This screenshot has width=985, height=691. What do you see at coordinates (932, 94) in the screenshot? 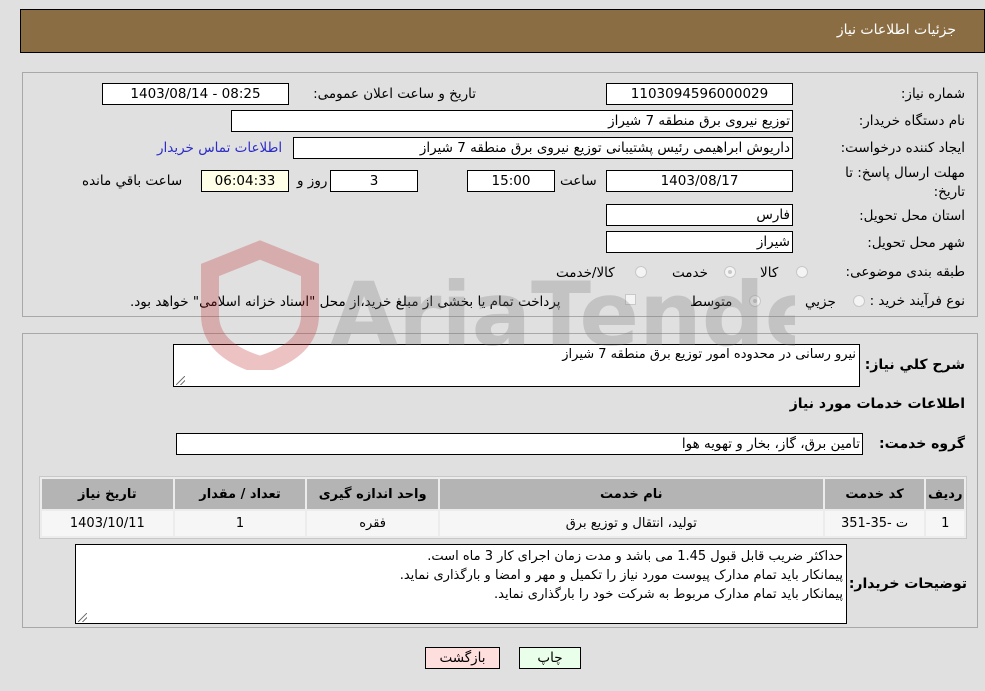
I see `need-number-label: شماره نیاز:` at bounding box center [932, 94].